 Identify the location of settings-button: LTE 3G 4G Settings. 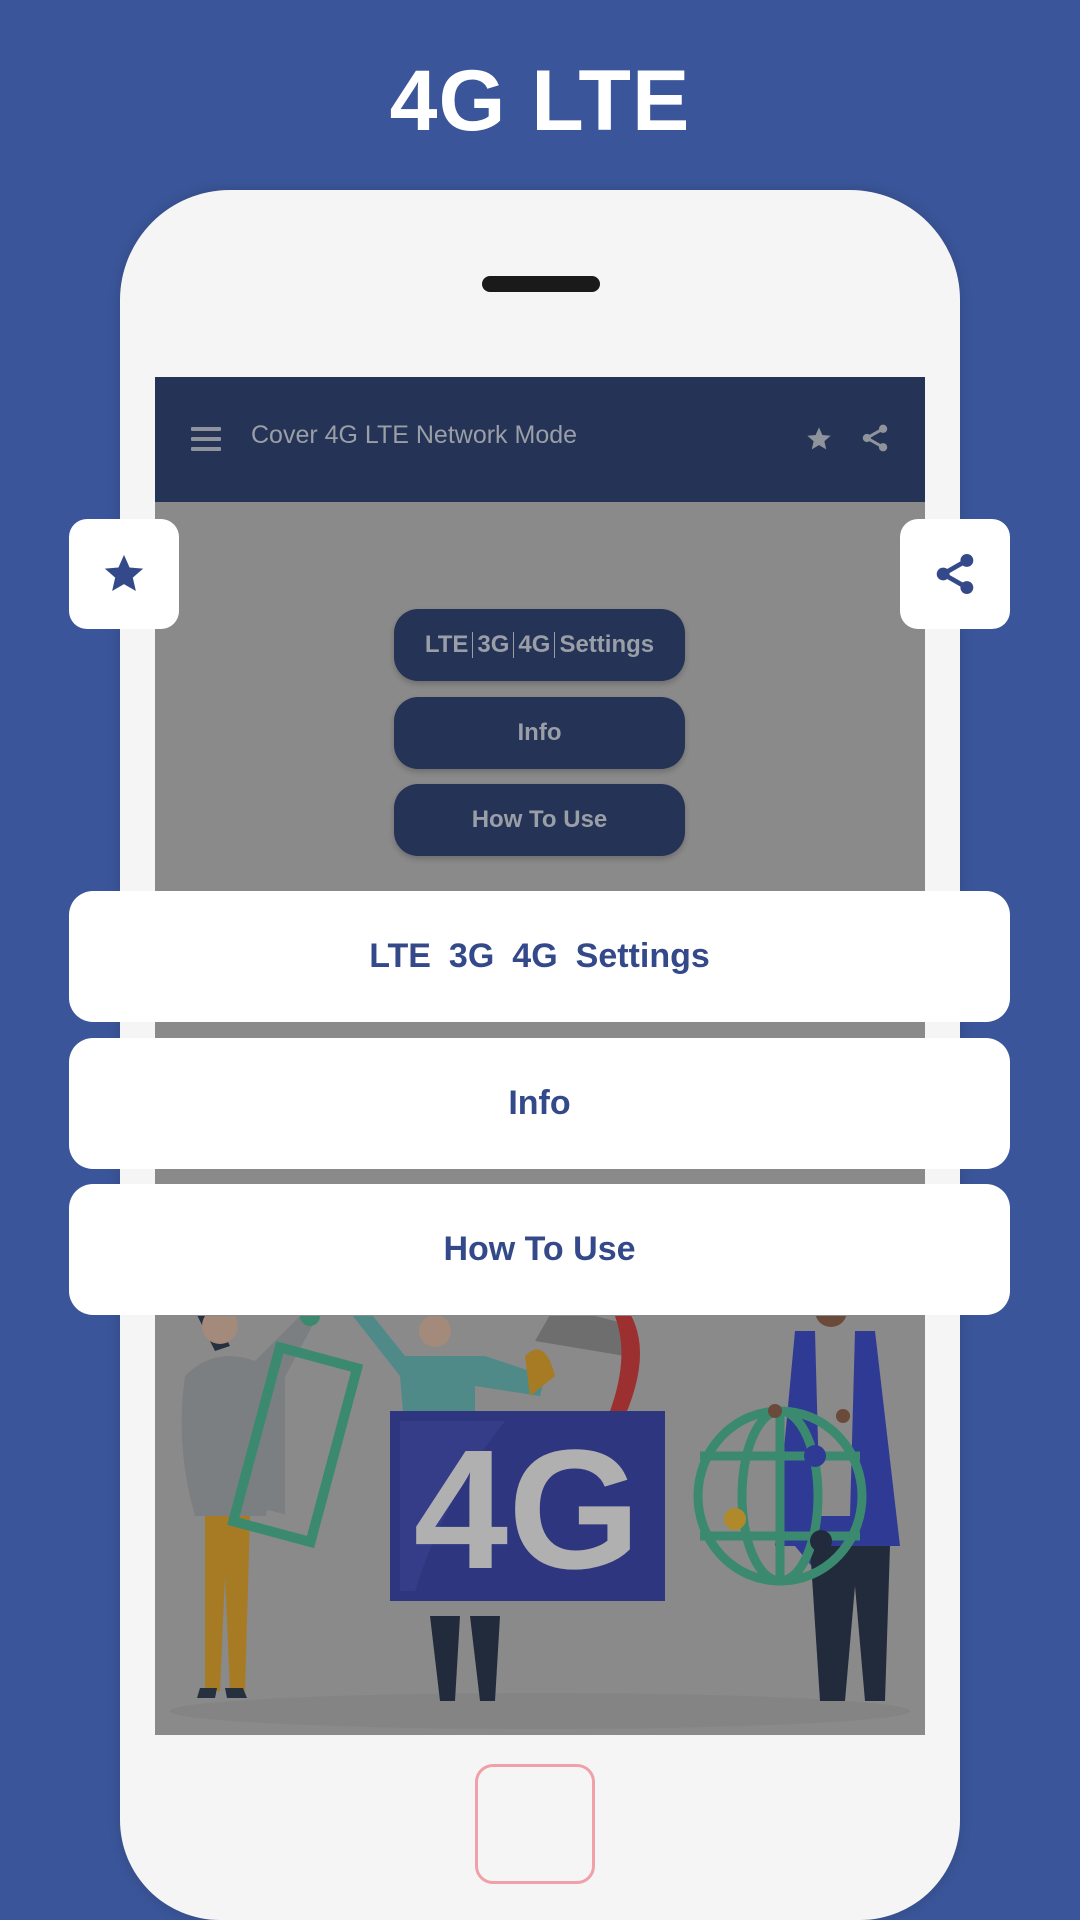
(539, 956).